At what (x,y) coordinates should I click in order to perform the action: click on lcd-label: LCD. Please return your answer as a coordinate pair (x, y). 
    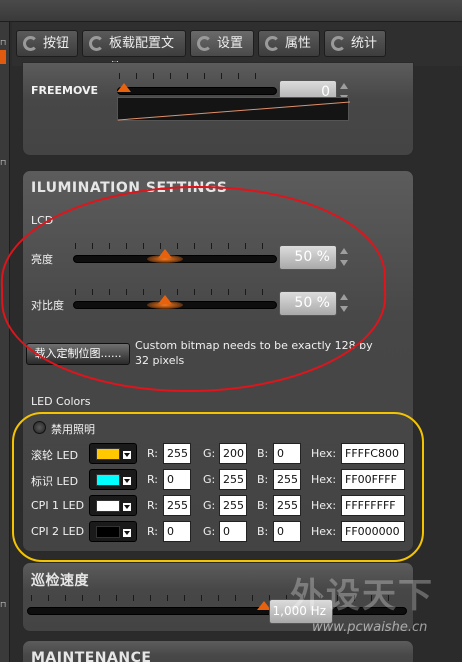
    Looking at the image, I should click on (42, 220).